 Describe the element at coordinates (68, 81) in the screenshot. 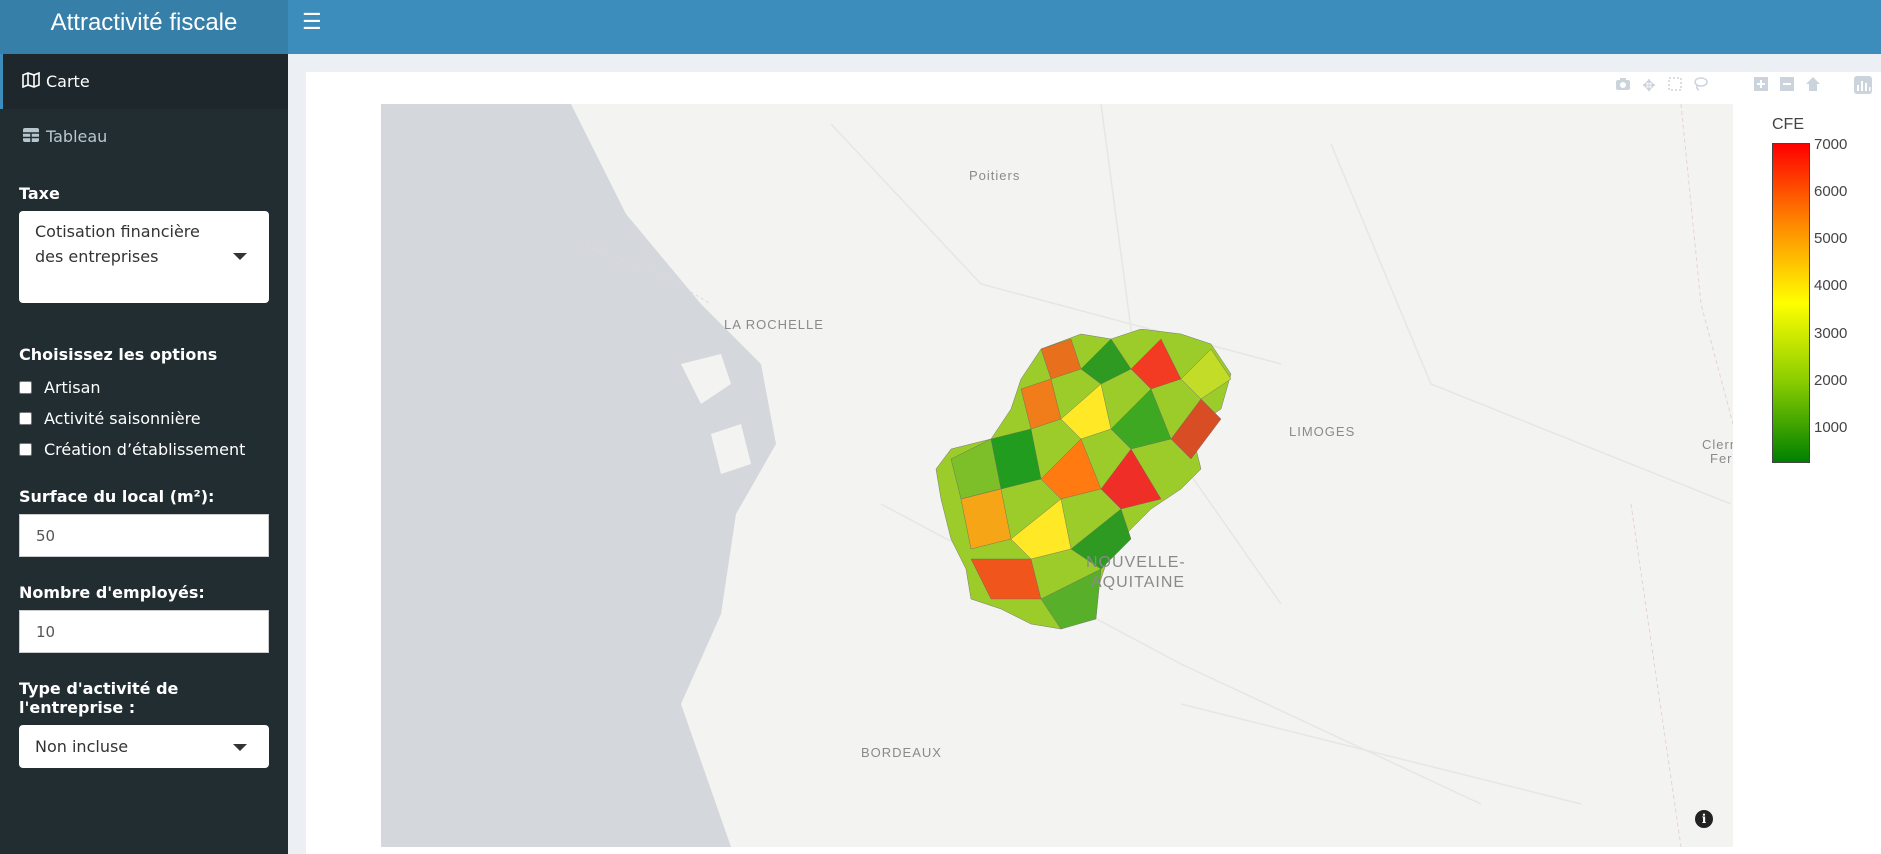

I see `menu-item-label: Carte` at that location.